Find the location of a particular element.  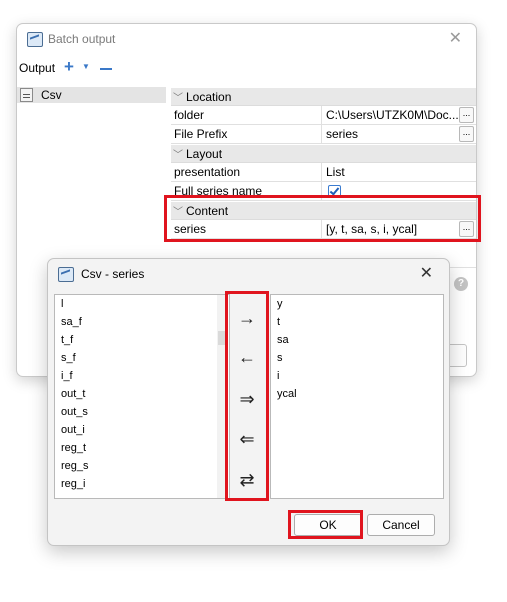

section-label: Location is located at coordinates (209, 97).